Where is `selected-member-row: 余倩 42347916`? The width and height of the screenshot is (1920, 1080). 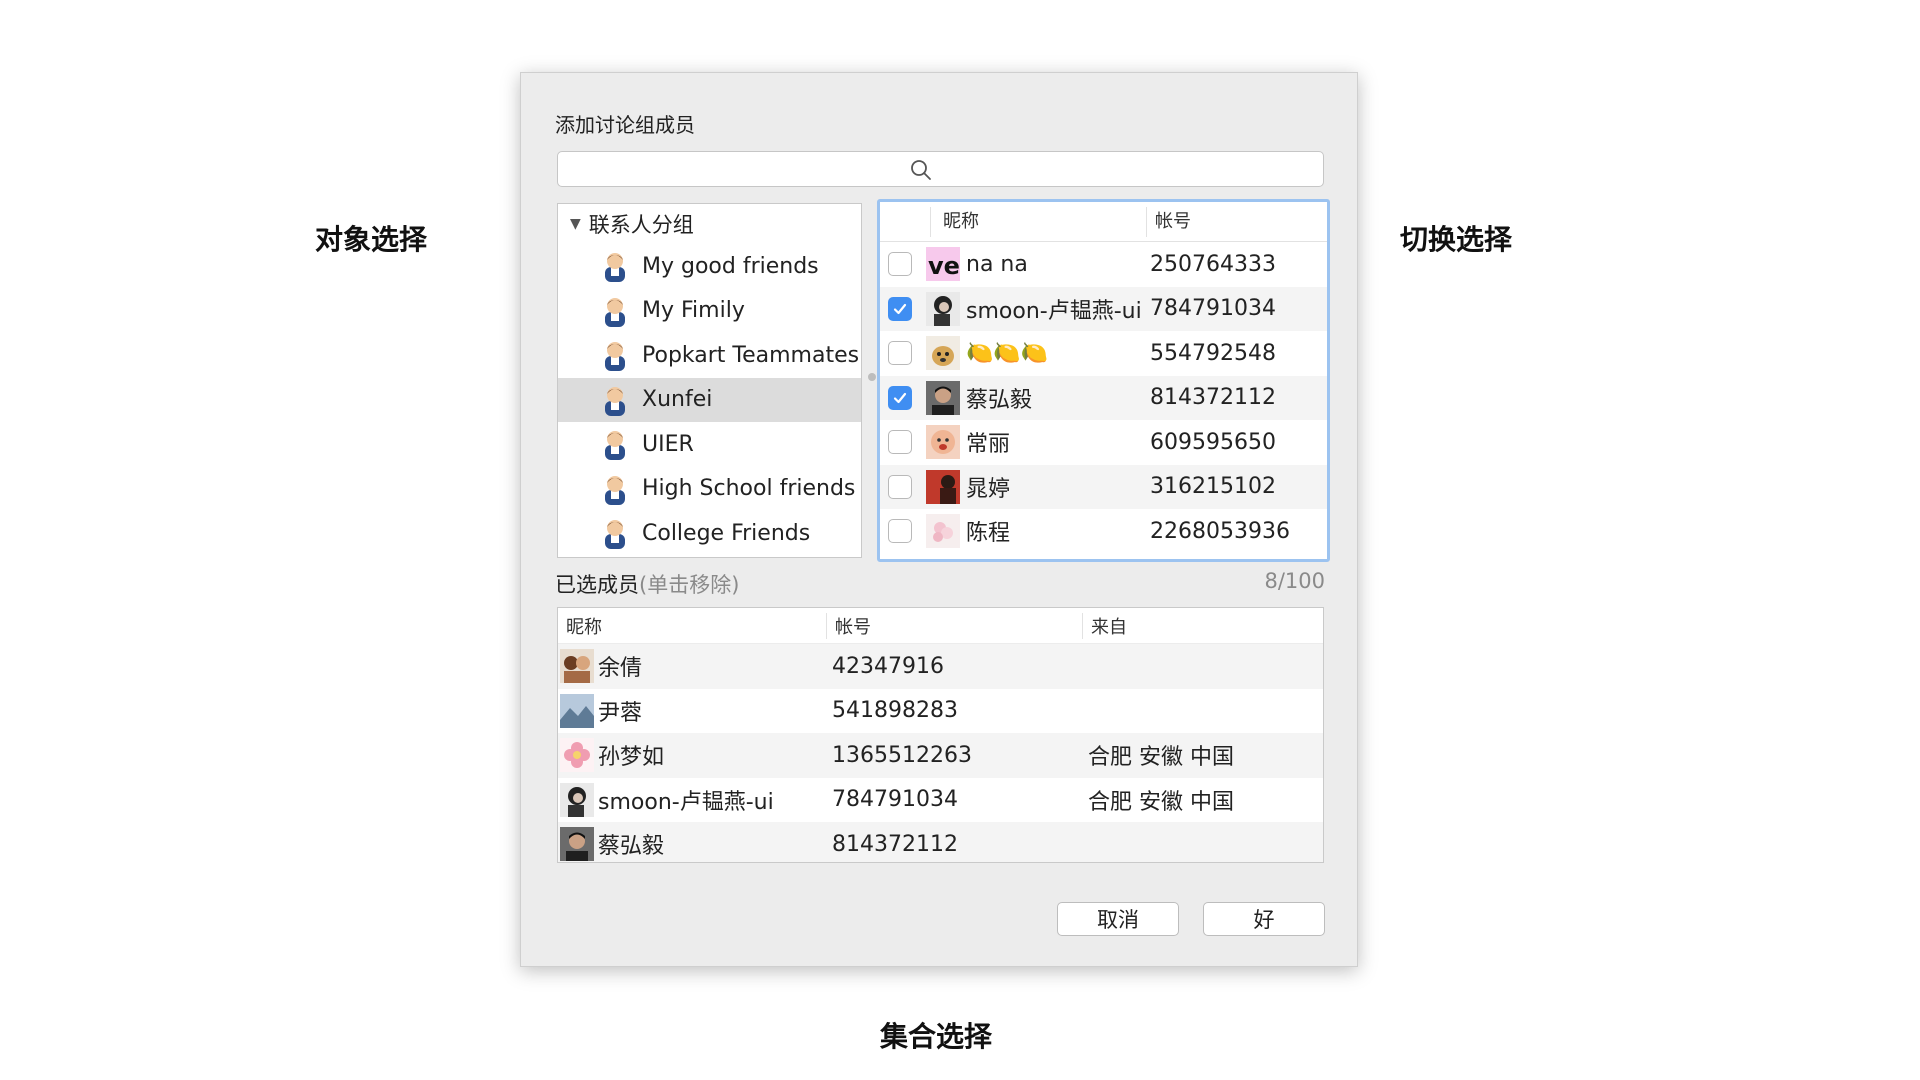
selected-member-row: 余倩 42347916 is located at coordinates (940, 666).